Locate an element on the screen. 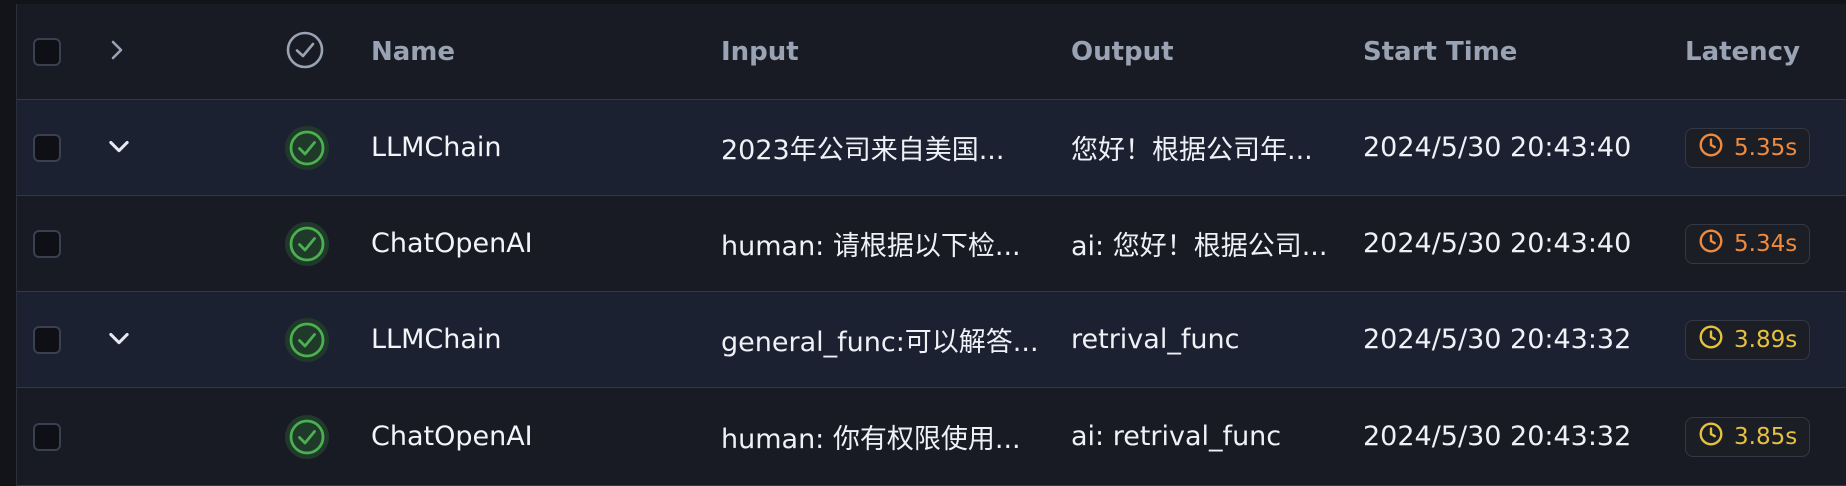 Image resolution: width=1846 pixels, height=486 pixels. column-header-start-time-label: Start Time is located at coordinates (1440, 51).